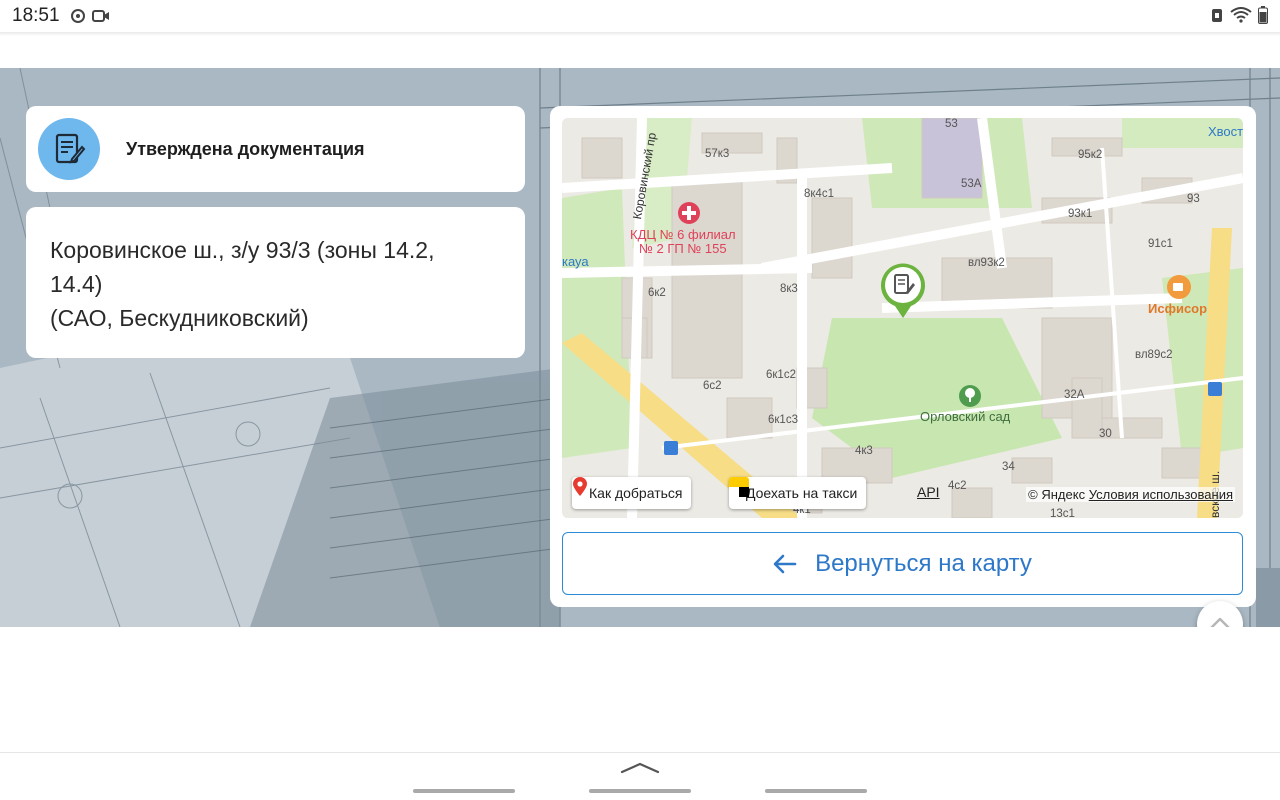  Describe the element at coordinates (1178, 308) in the screenshot. I see `map-label-cafe: Исфисор` at that location.